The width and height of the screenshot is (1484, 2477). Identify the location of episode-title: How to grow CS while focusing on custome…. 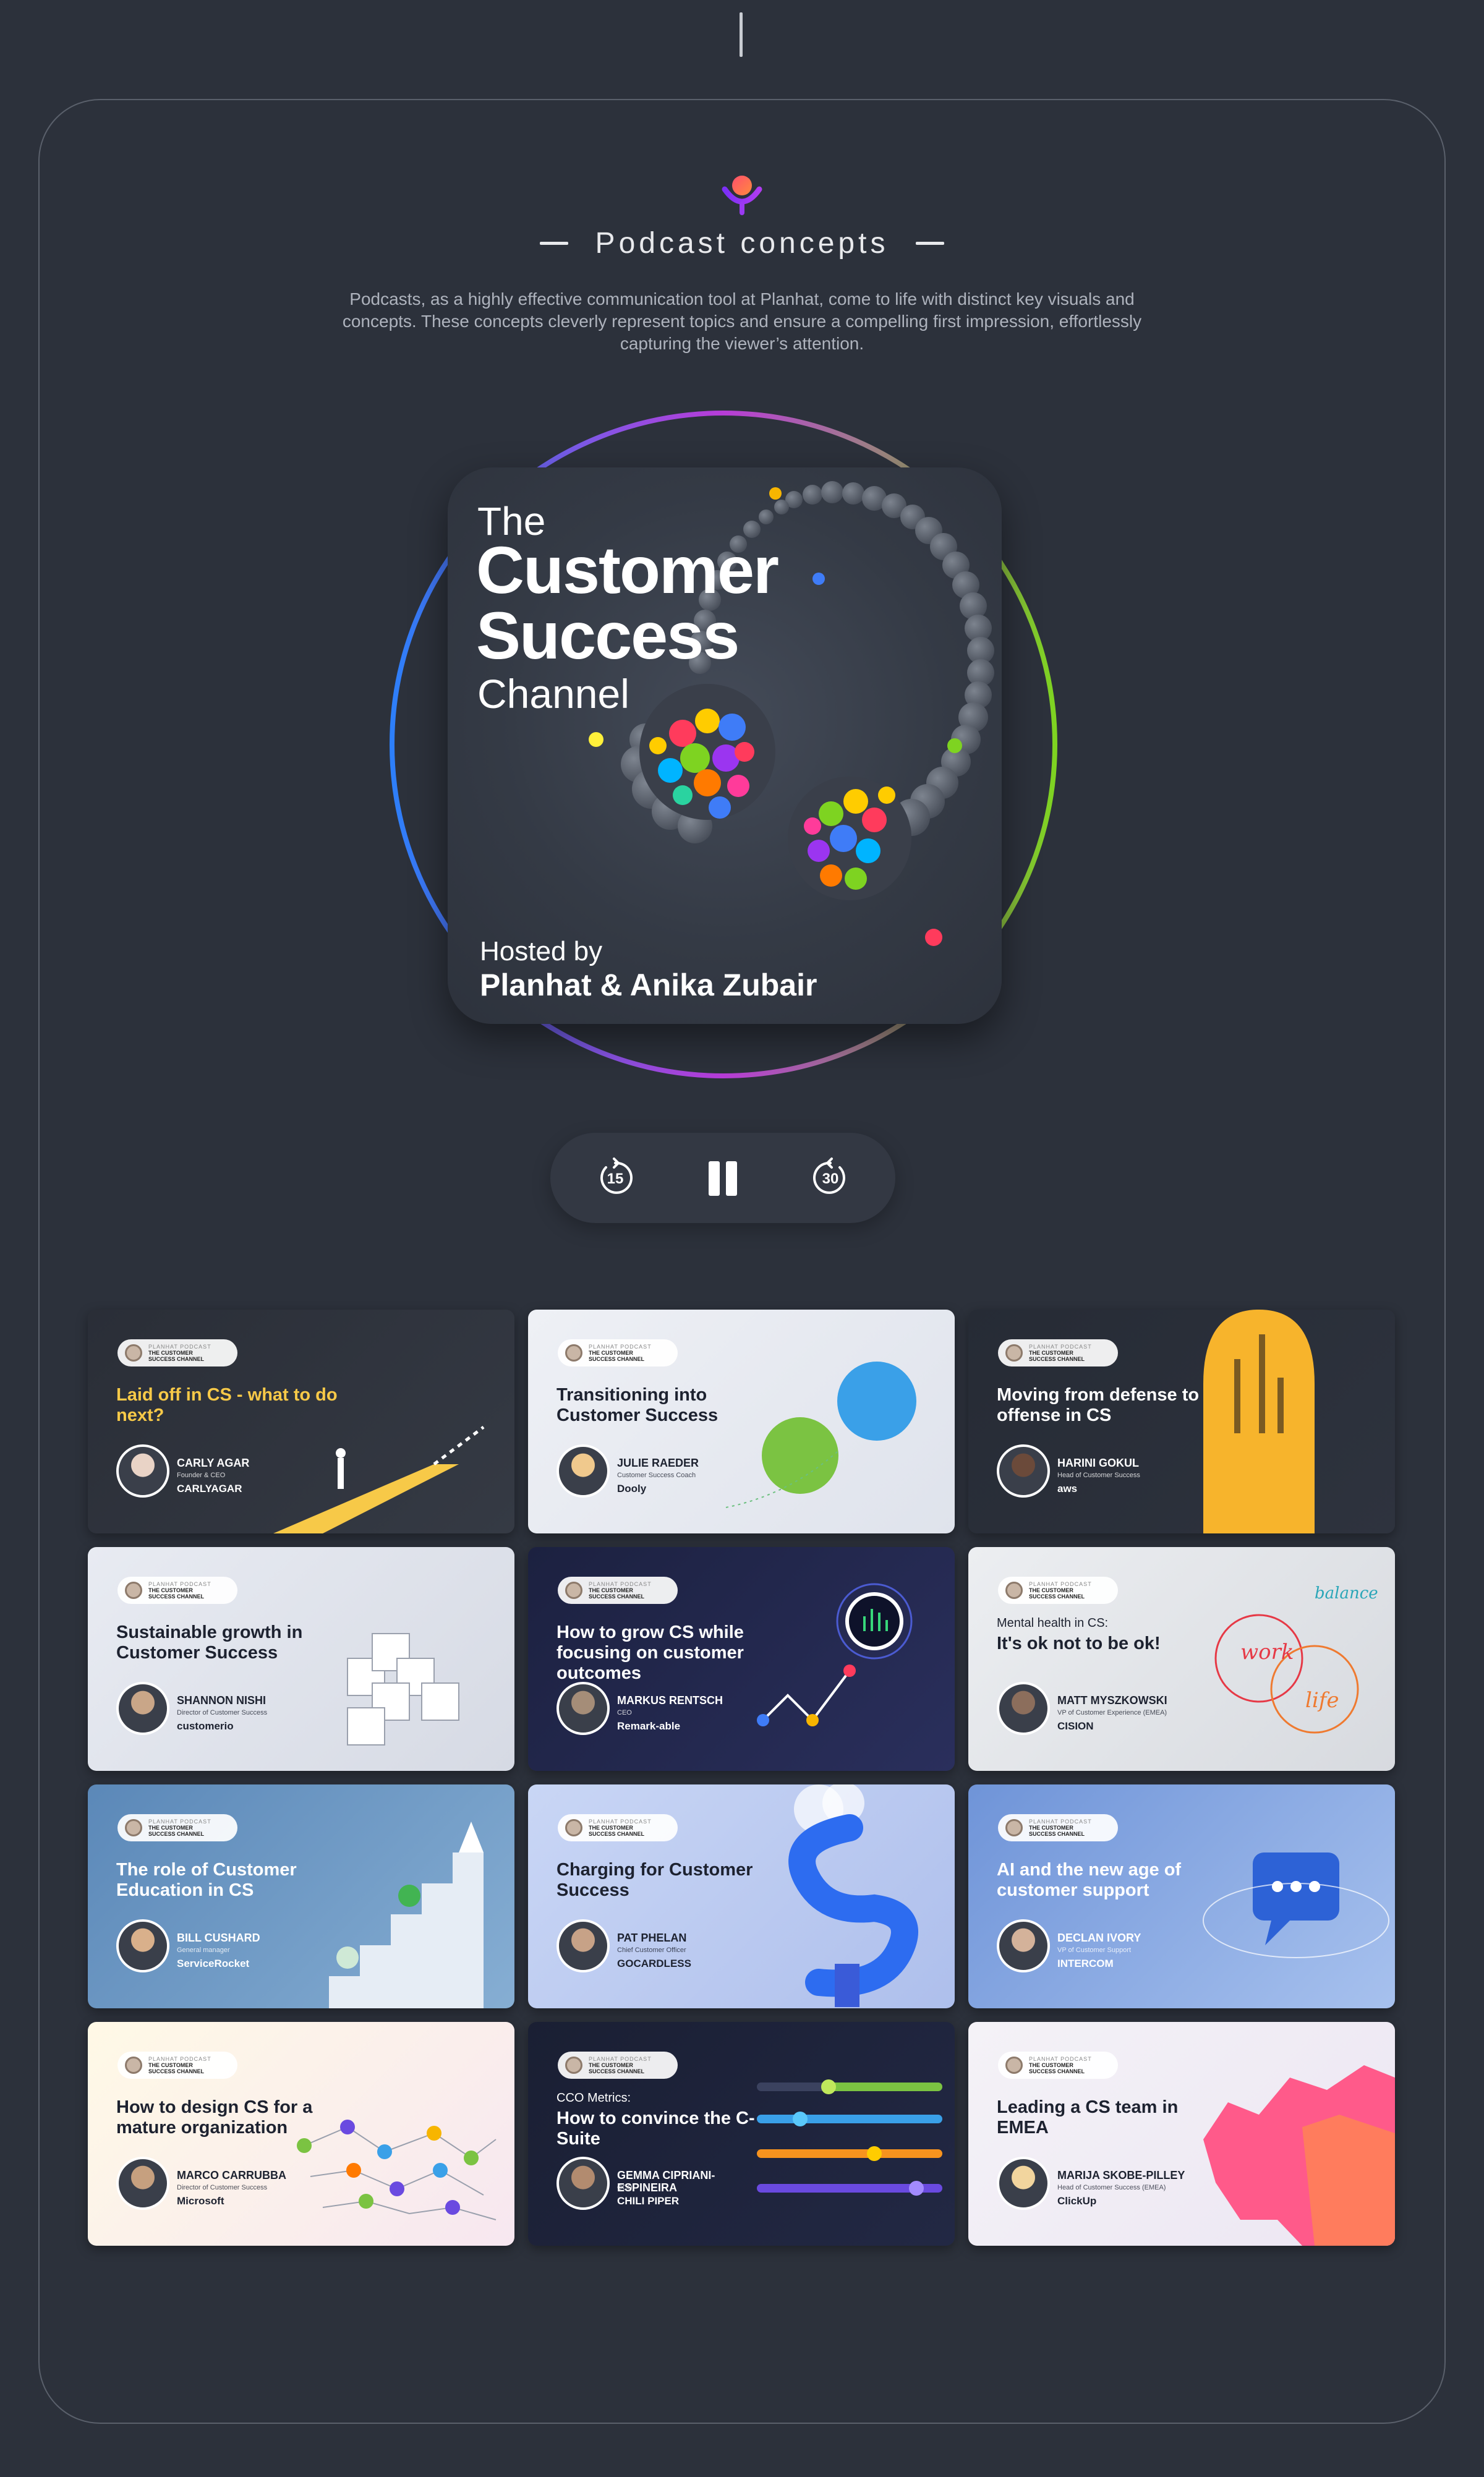
(650, 1652).